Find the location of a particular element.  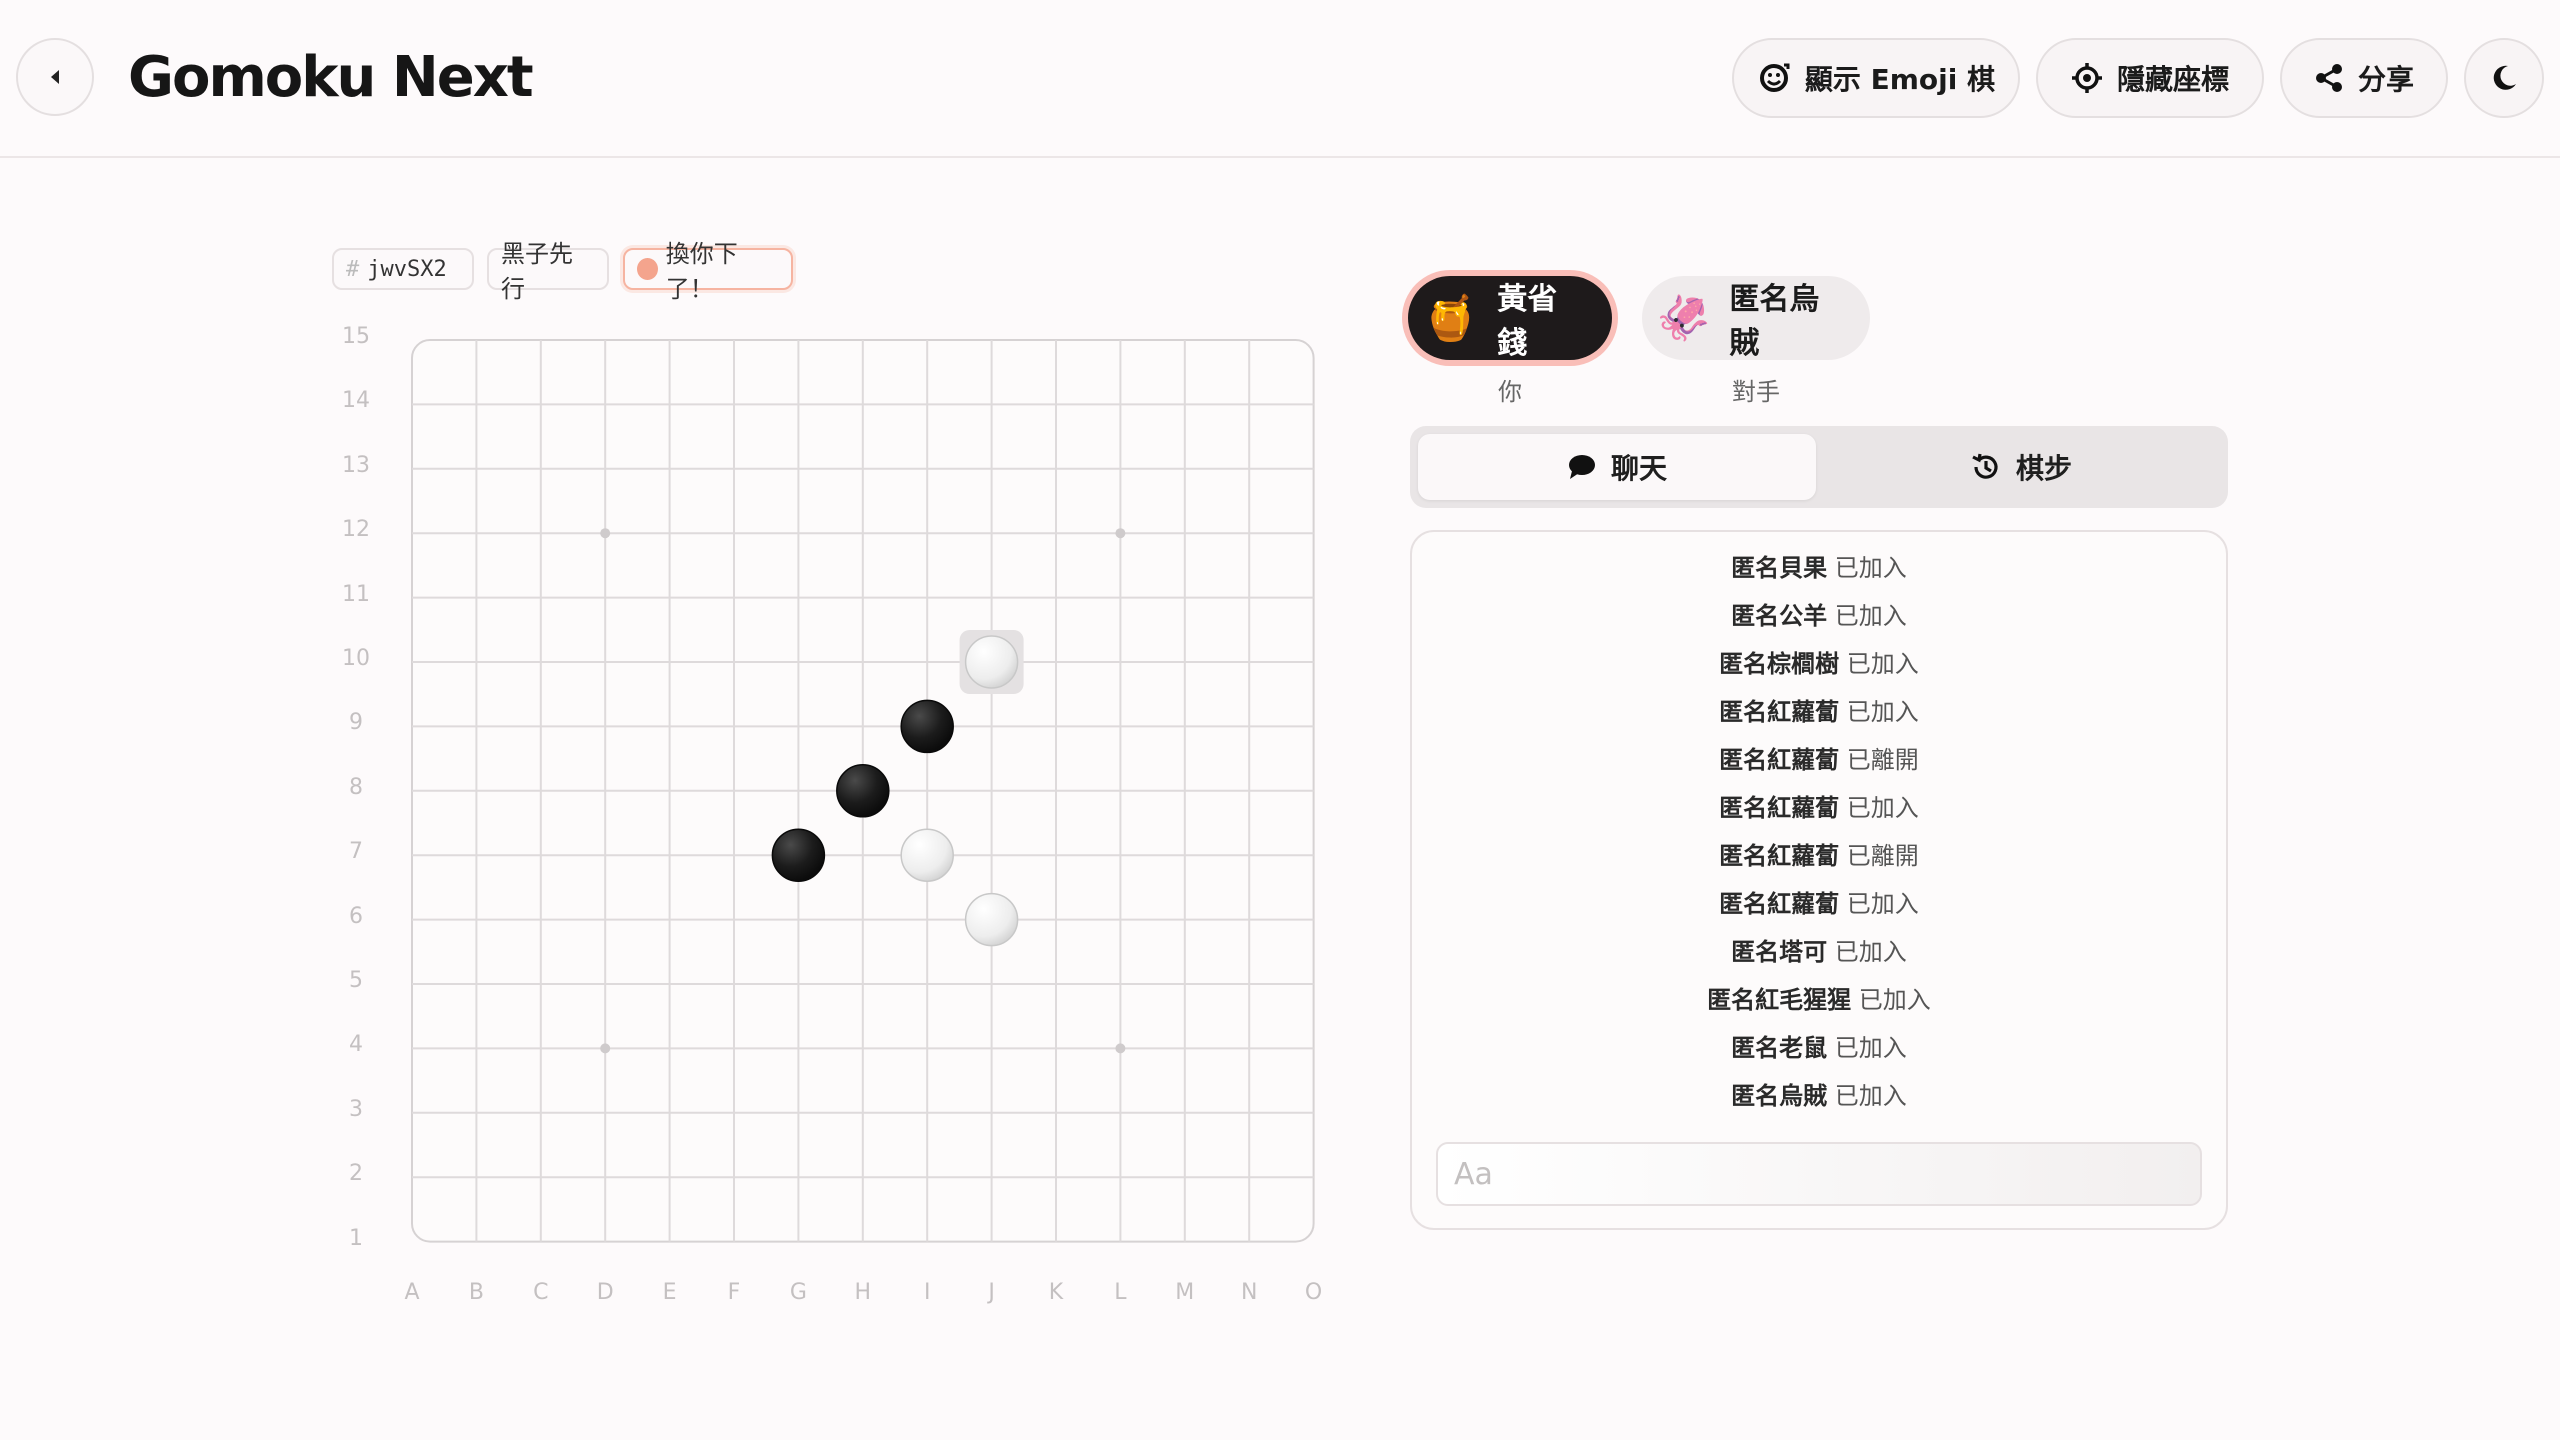

chat-message-user: 匿名塔可 is located at coordinates (1779, 952).